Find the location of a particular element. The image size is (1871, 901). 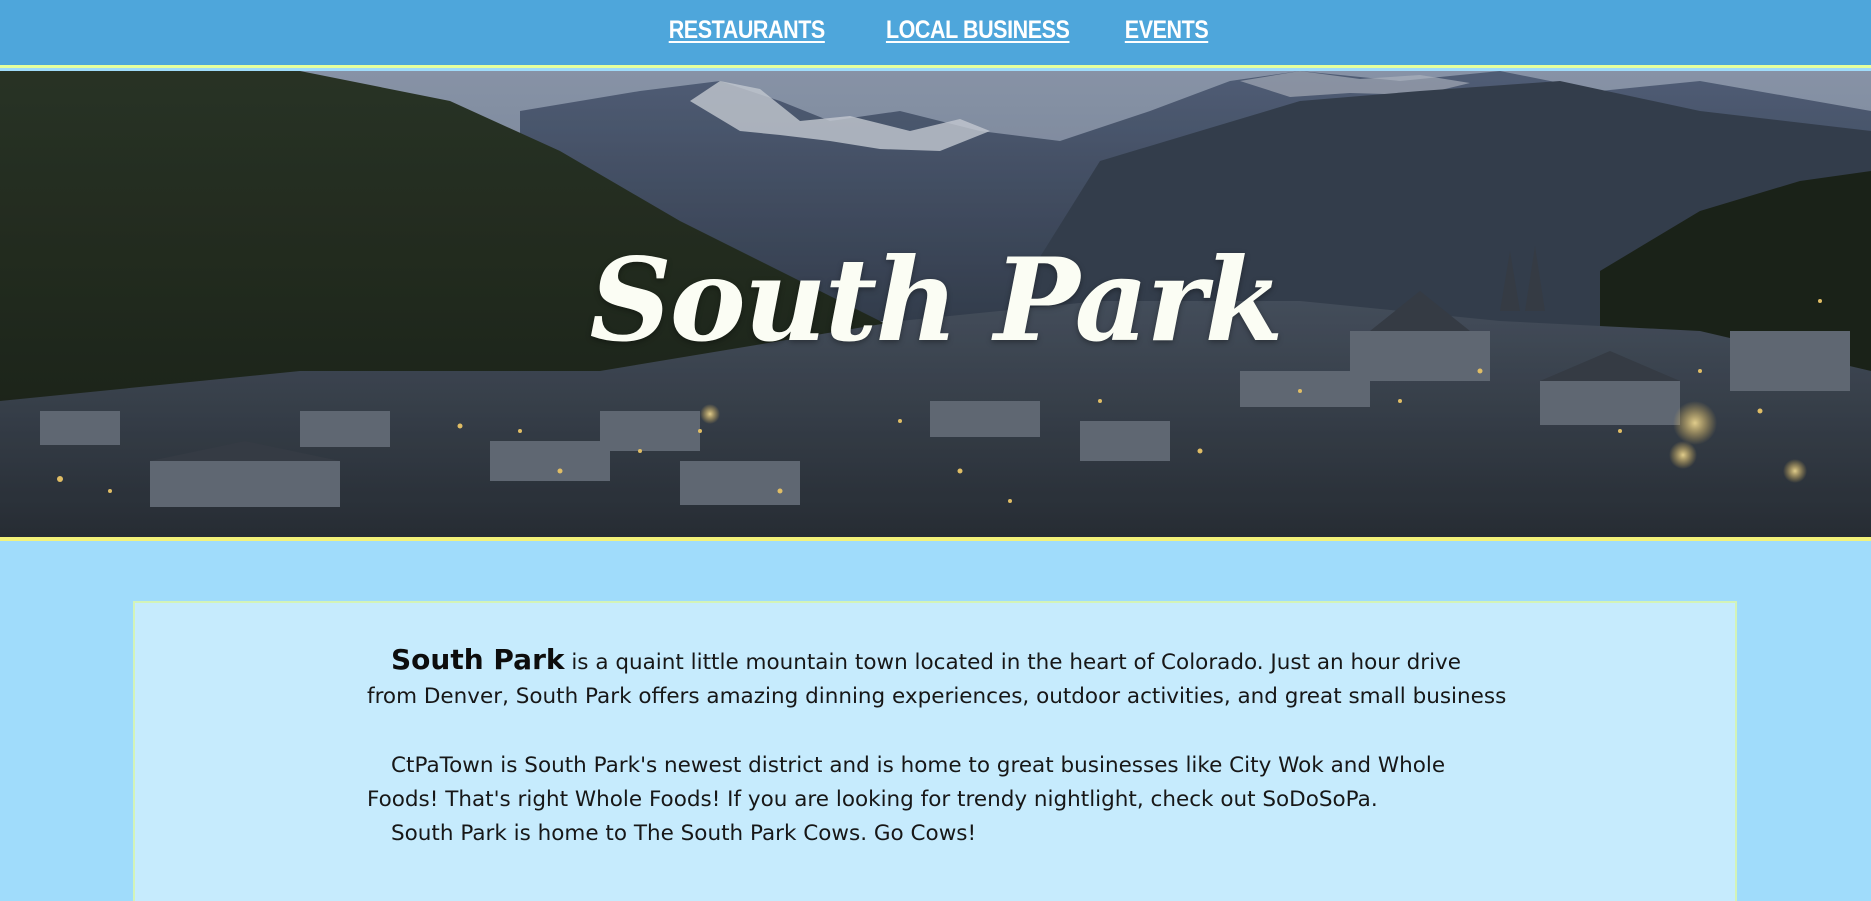

hero-title: South Park is located at coordinates (936, 300).